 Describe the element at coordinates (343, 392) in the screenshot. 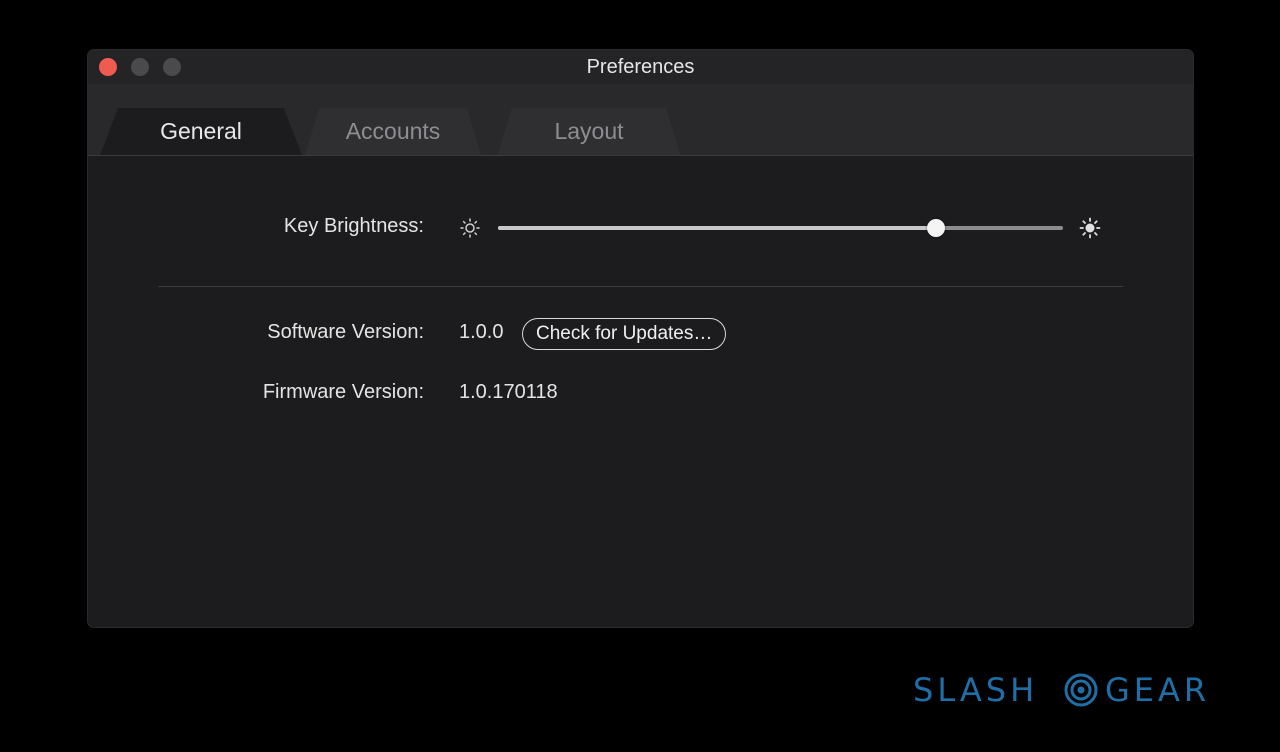

I see `firmware-version-label: Firmware Version:` at that location.